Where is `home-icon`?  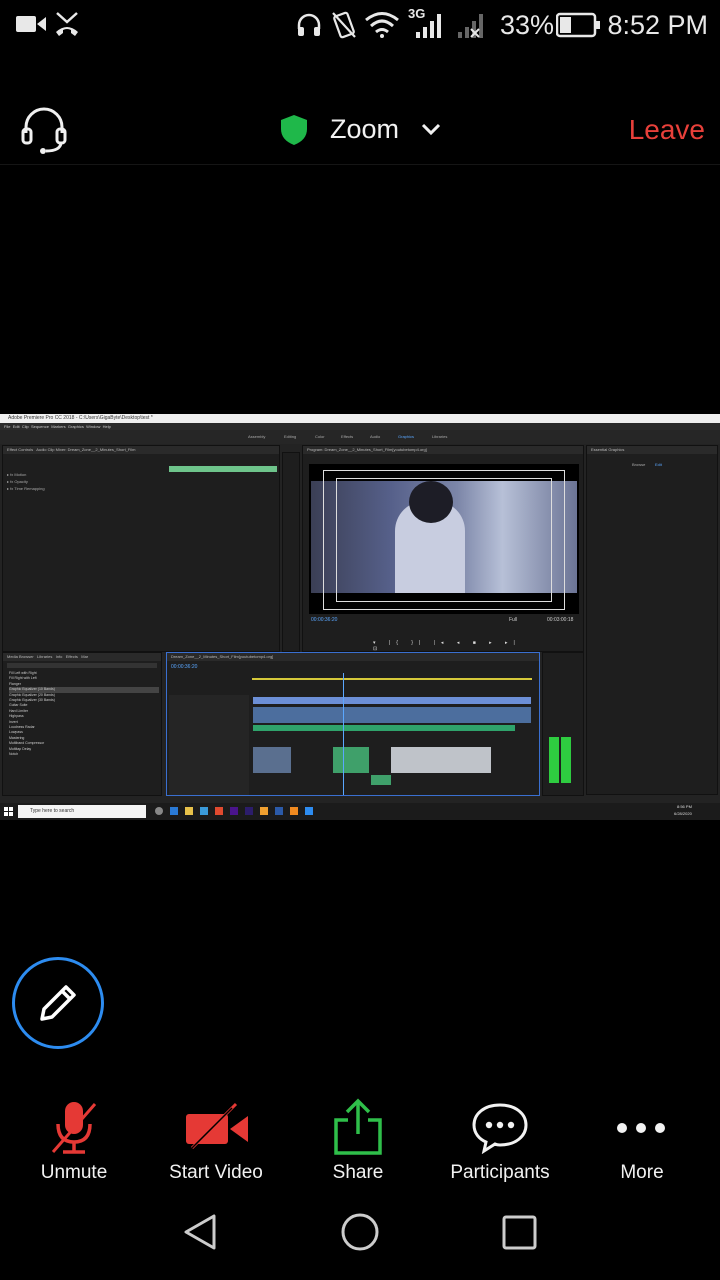
home-icon is located at coordinates (360, 1232).